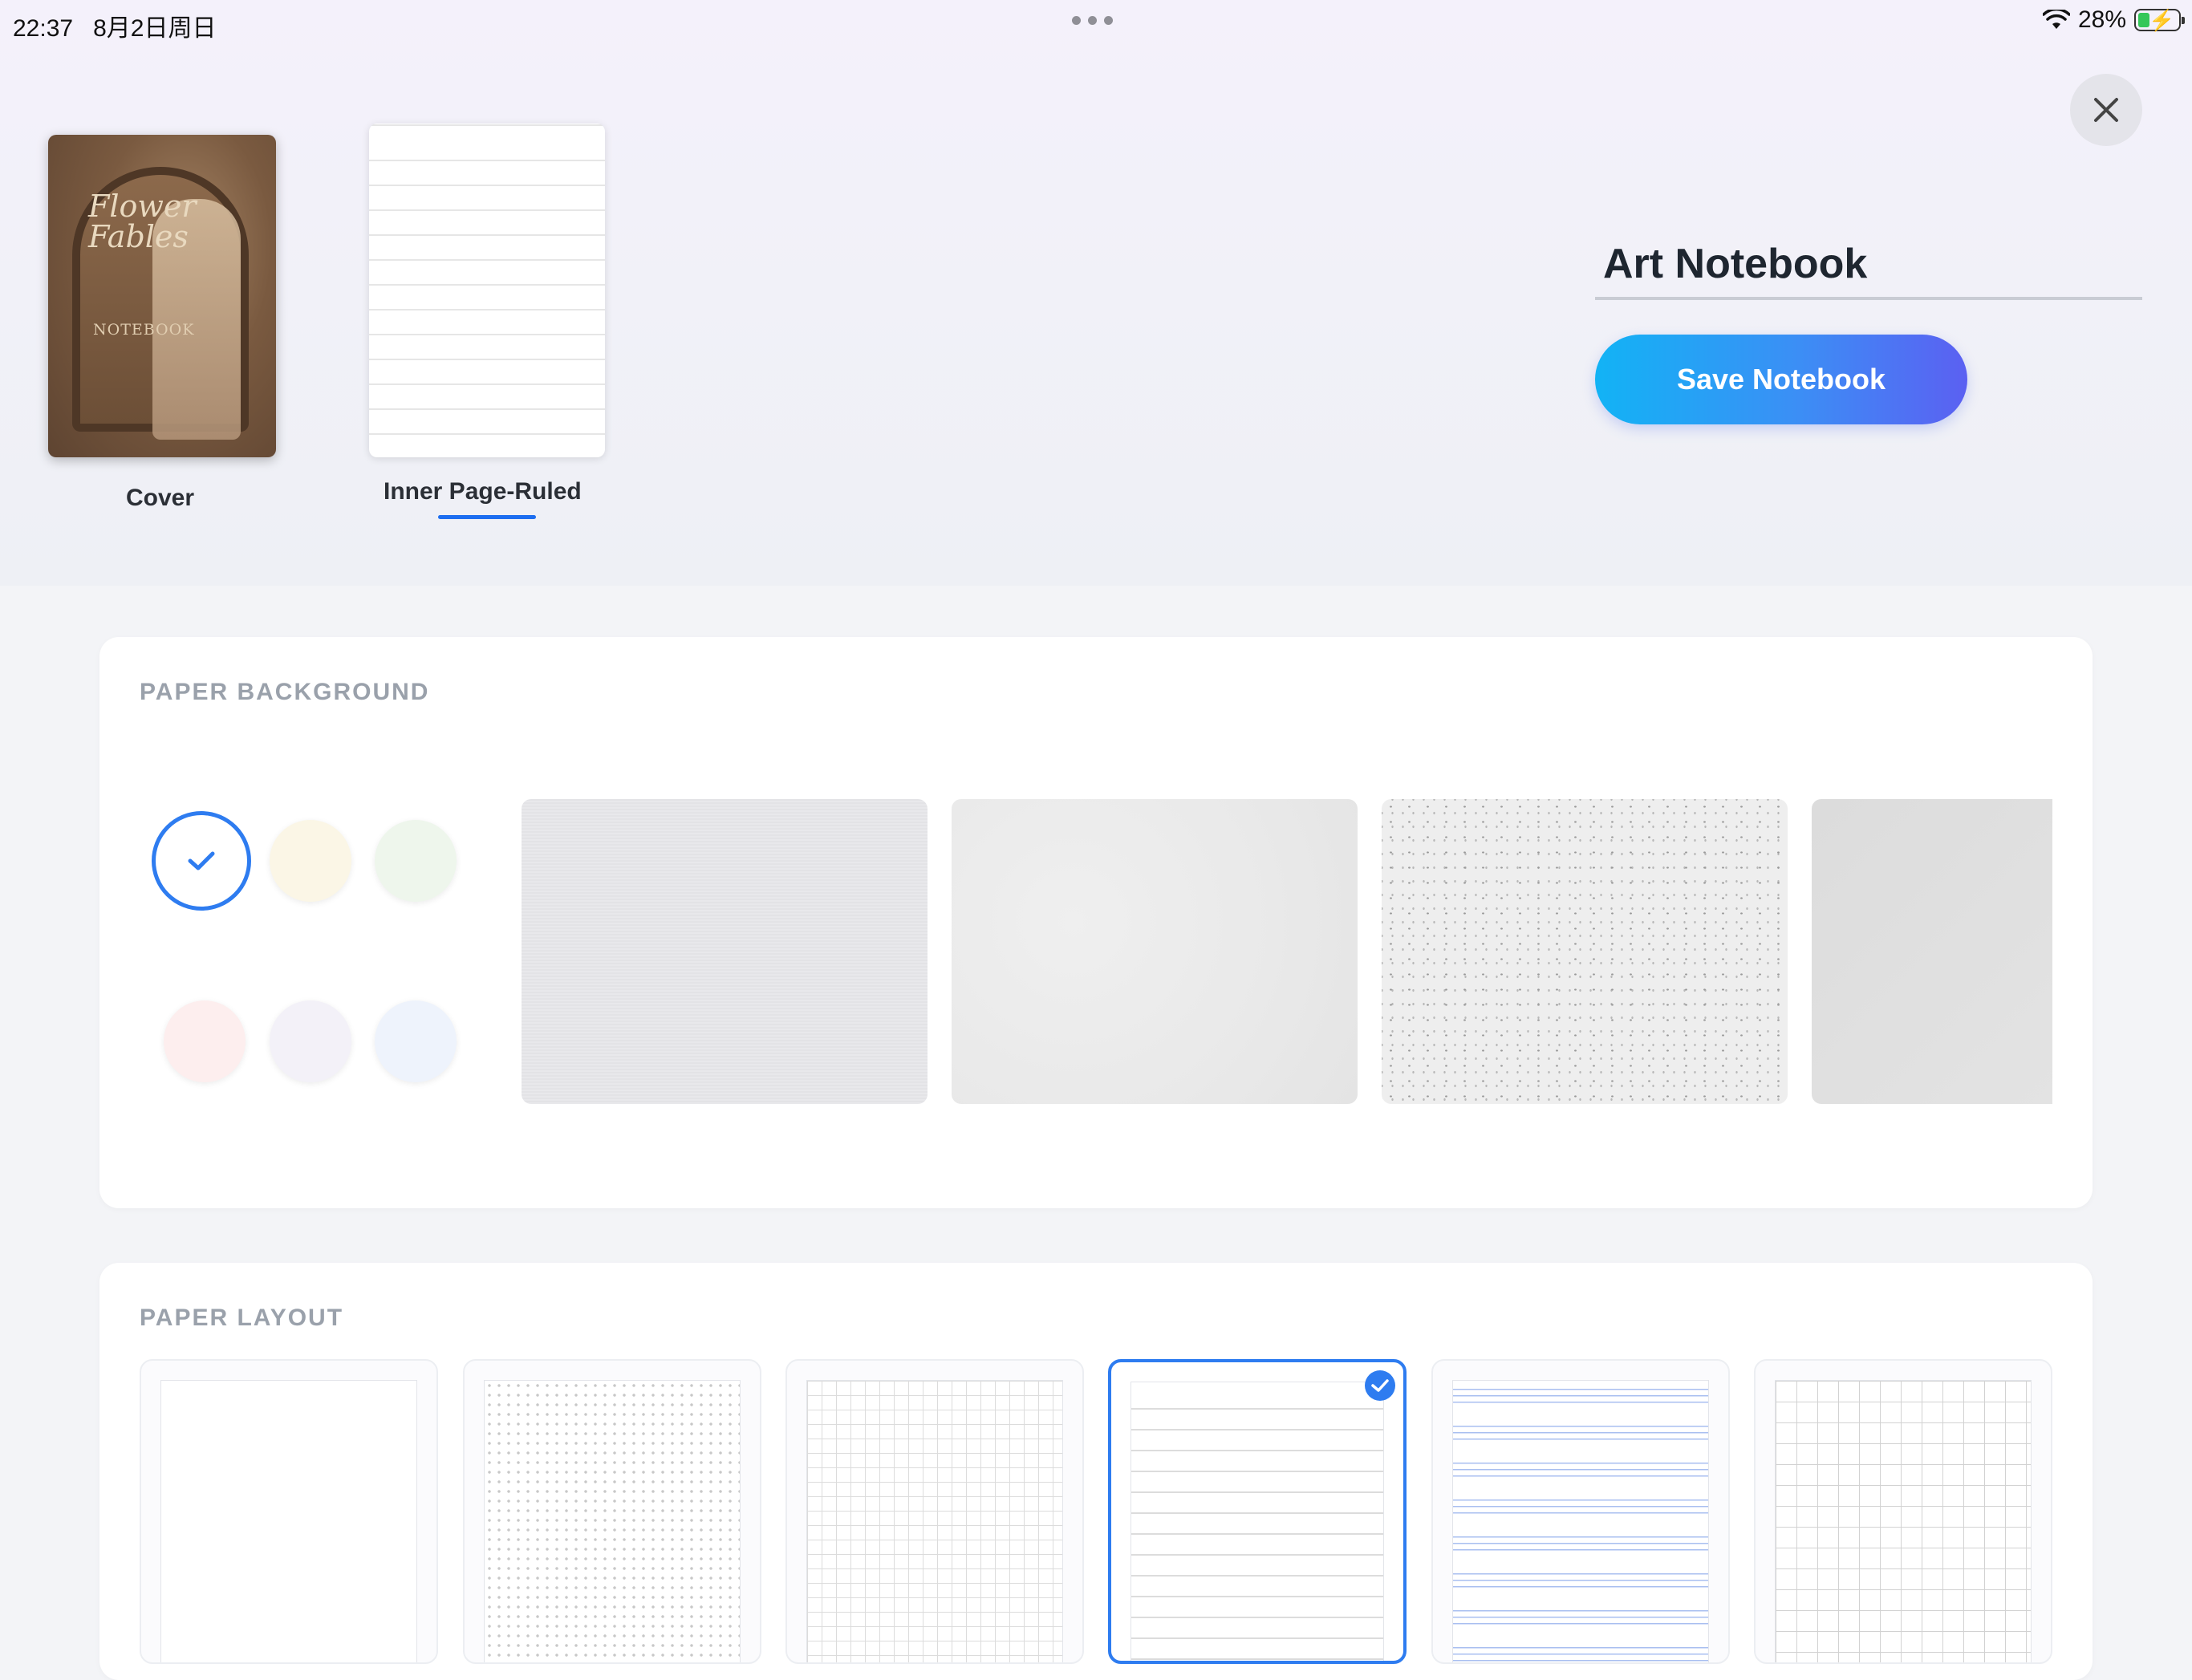  I want to click on time-text: 22:37, so click(44, 28).